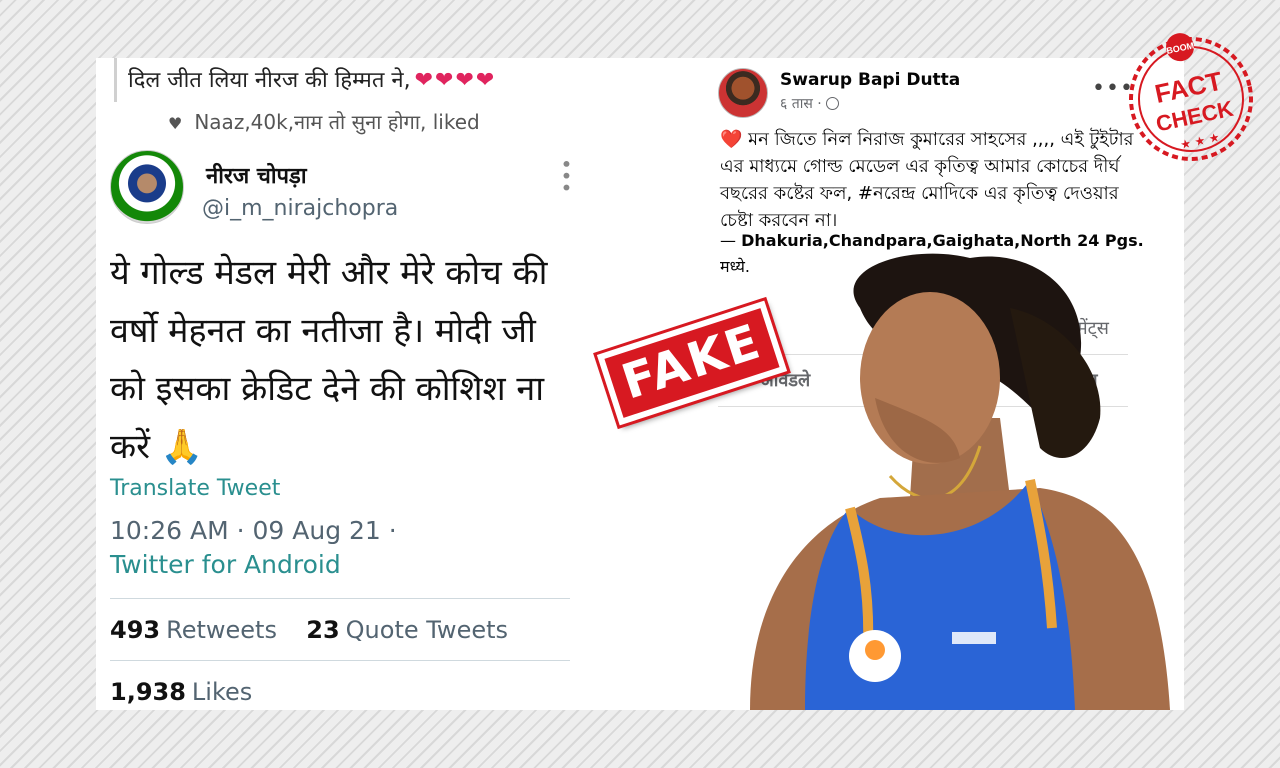 The image size is (1280, 768). I want to click on quote-tweets-stat: 23 Quote Tweets, so click(407, 630).